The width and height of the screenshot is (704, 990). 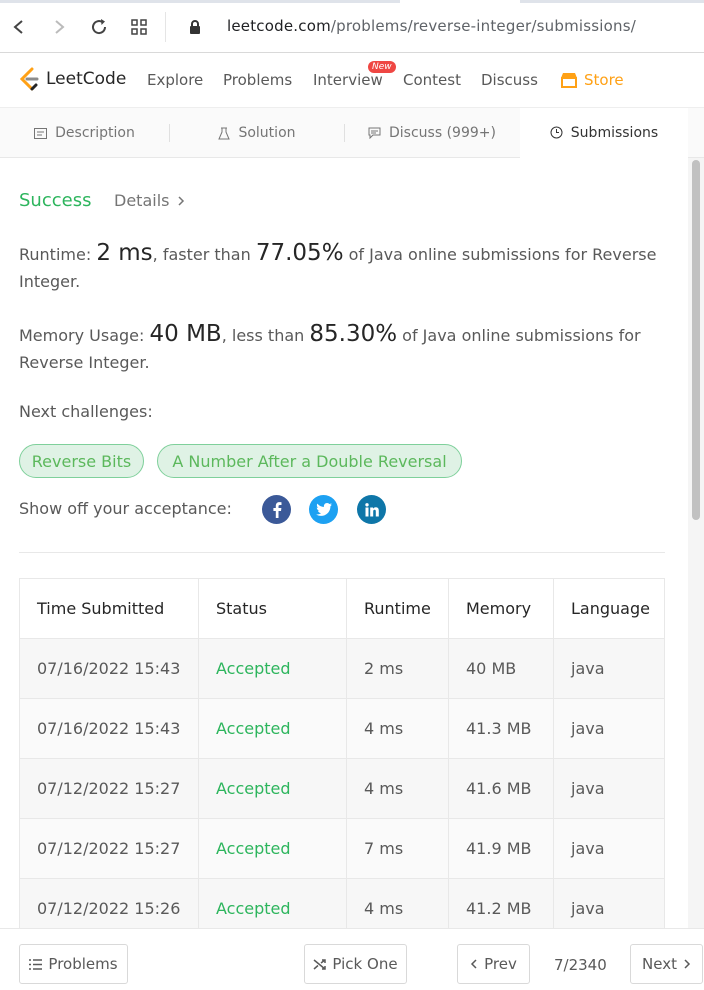 I want to click on cell-memory: 40 MB, so click(x=501, y=668).